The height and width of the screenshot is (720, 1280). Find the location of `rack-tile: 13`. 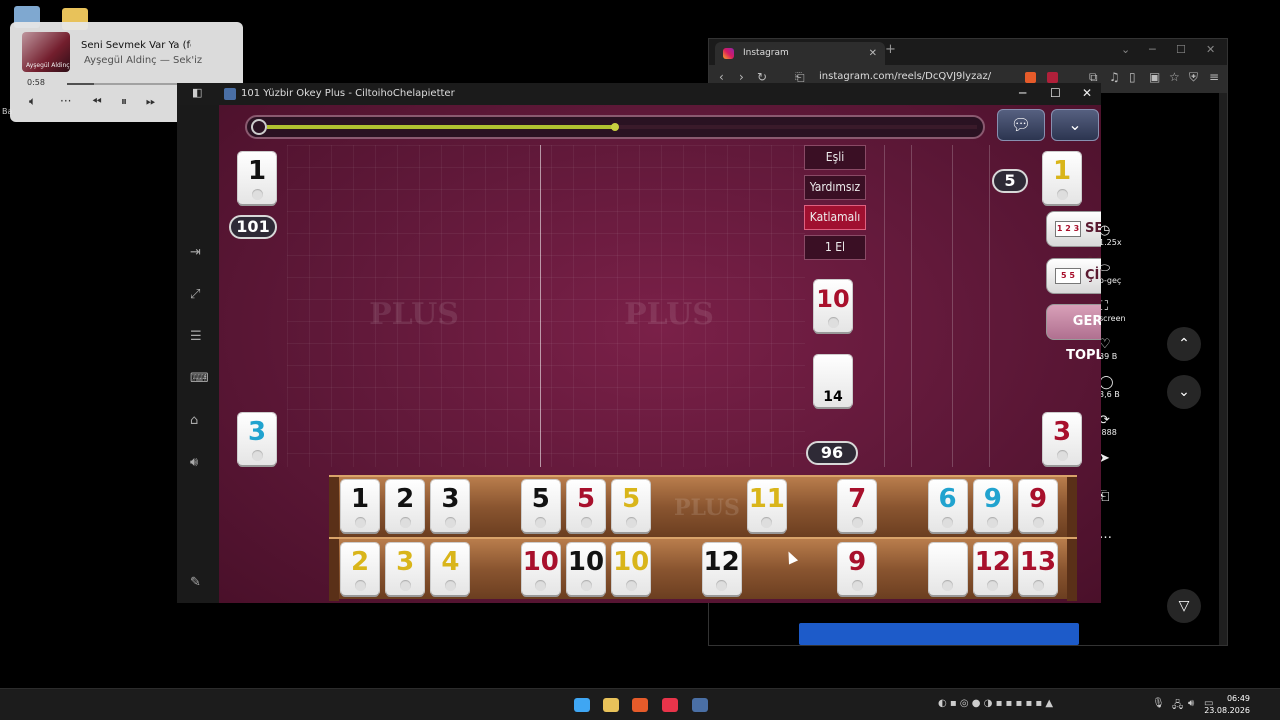

rack-tile: 13 is located at coordinates (1038, 569).